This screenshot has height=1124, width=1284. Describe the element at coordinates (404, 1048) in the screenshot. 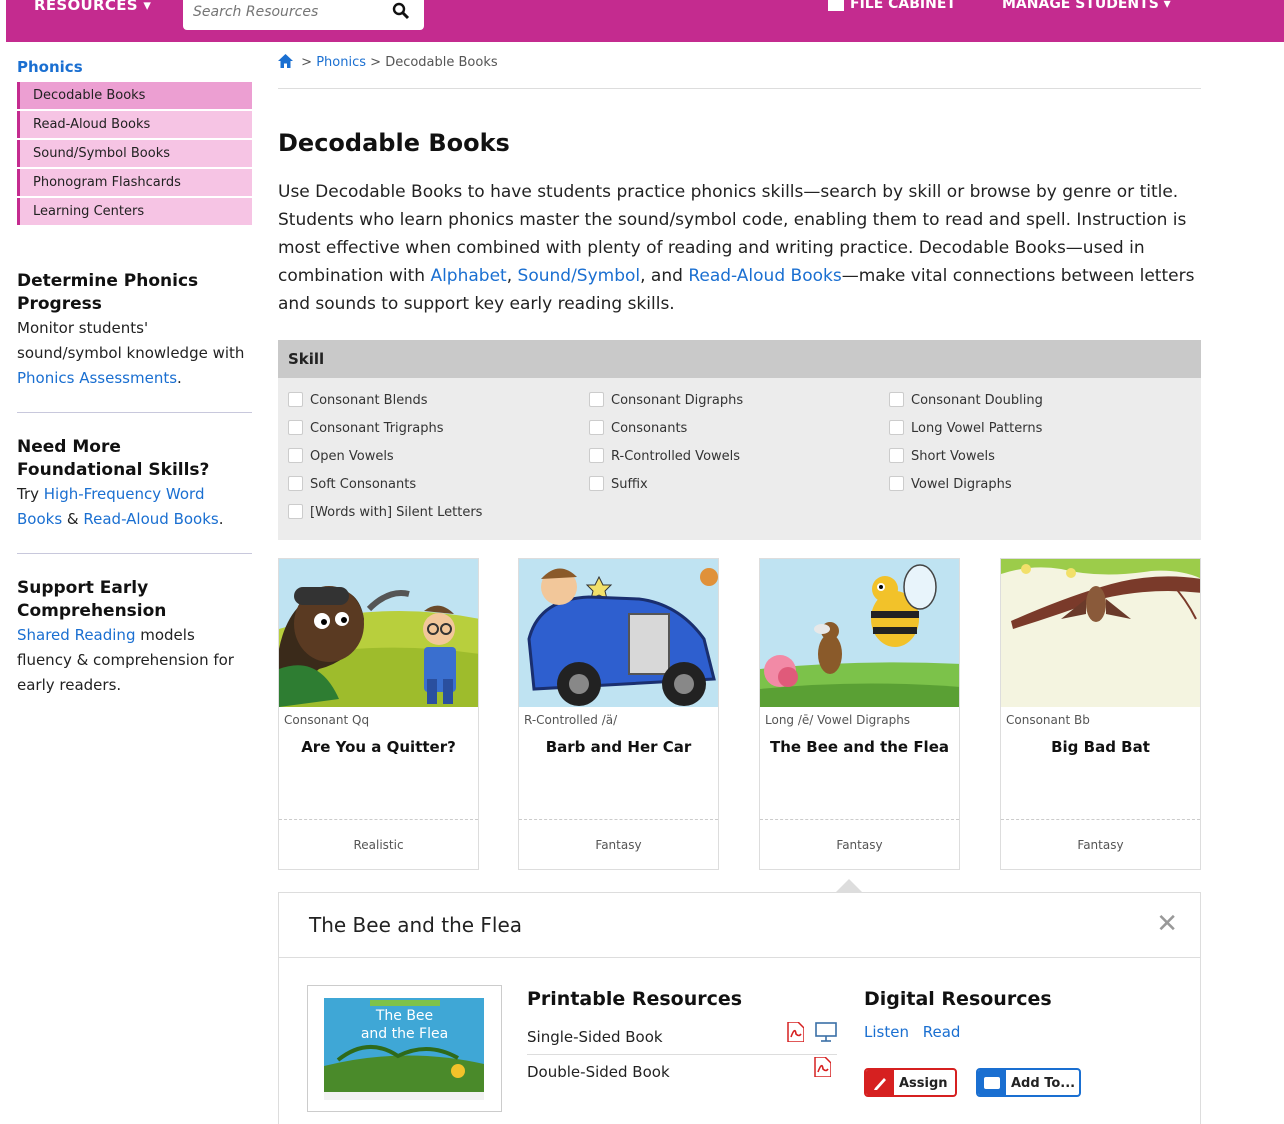

I see `detail-book-cover: The Bee and the Flea` at that location.